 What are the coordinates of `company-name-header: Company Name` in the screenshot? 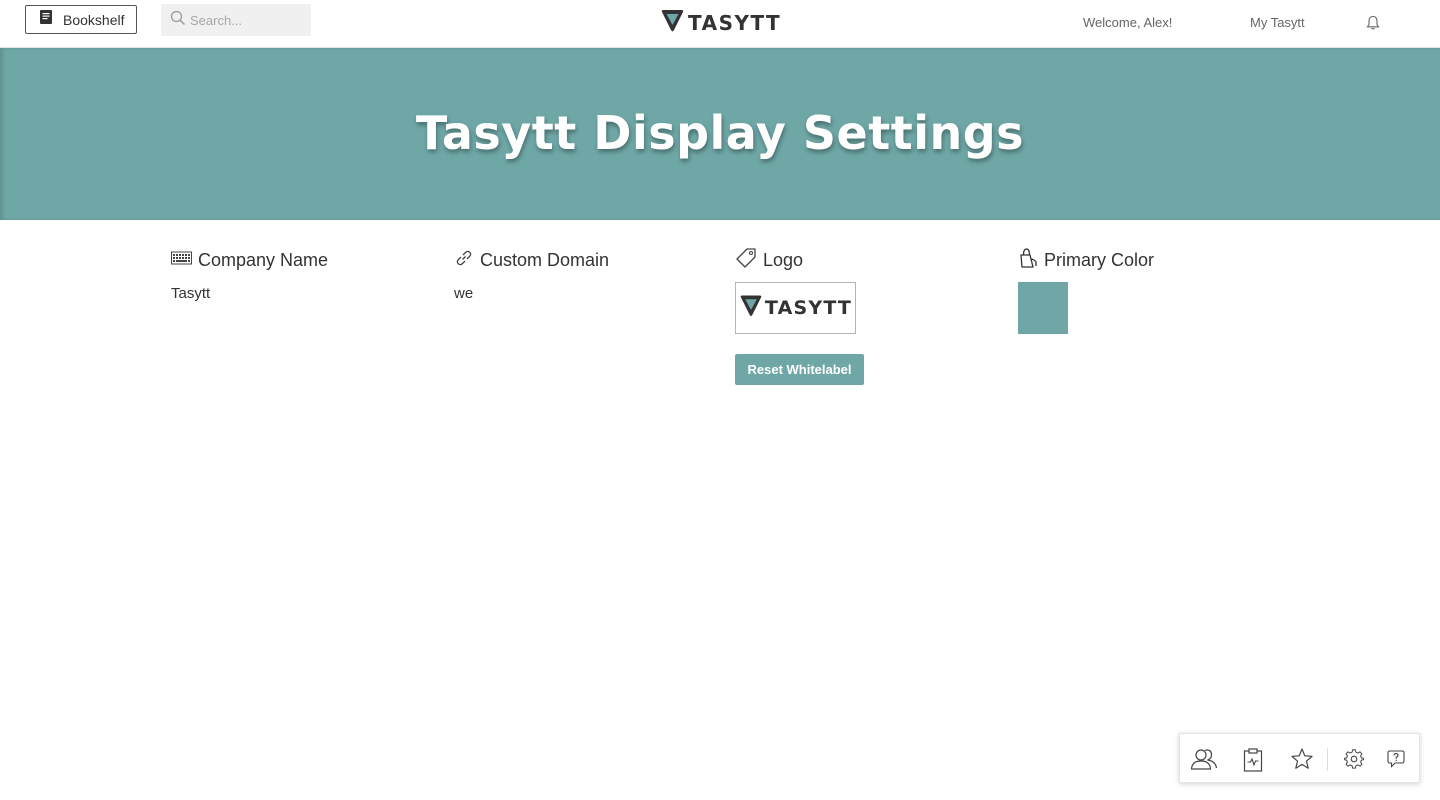 It's located at (301, 260).